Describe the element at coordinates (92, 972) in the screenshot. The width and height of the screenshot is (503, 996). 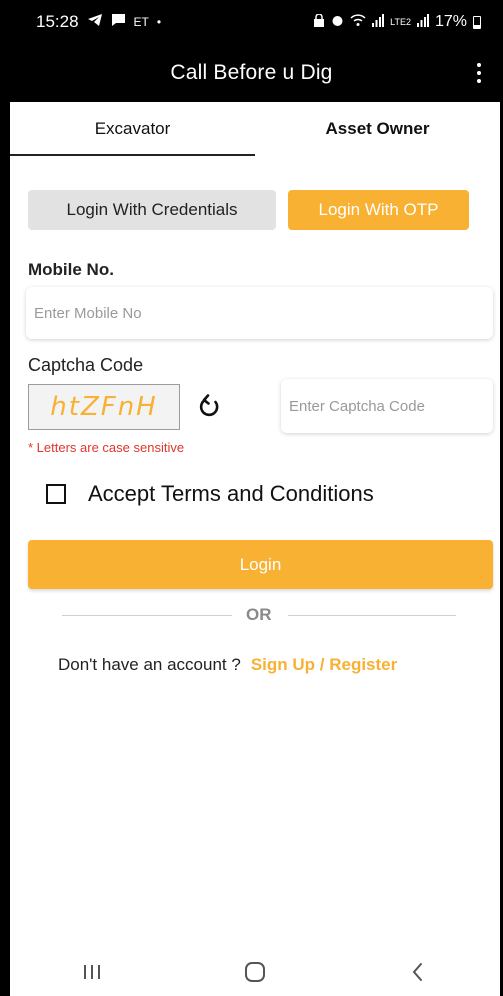
I see `recent-apps-icon` at that location.